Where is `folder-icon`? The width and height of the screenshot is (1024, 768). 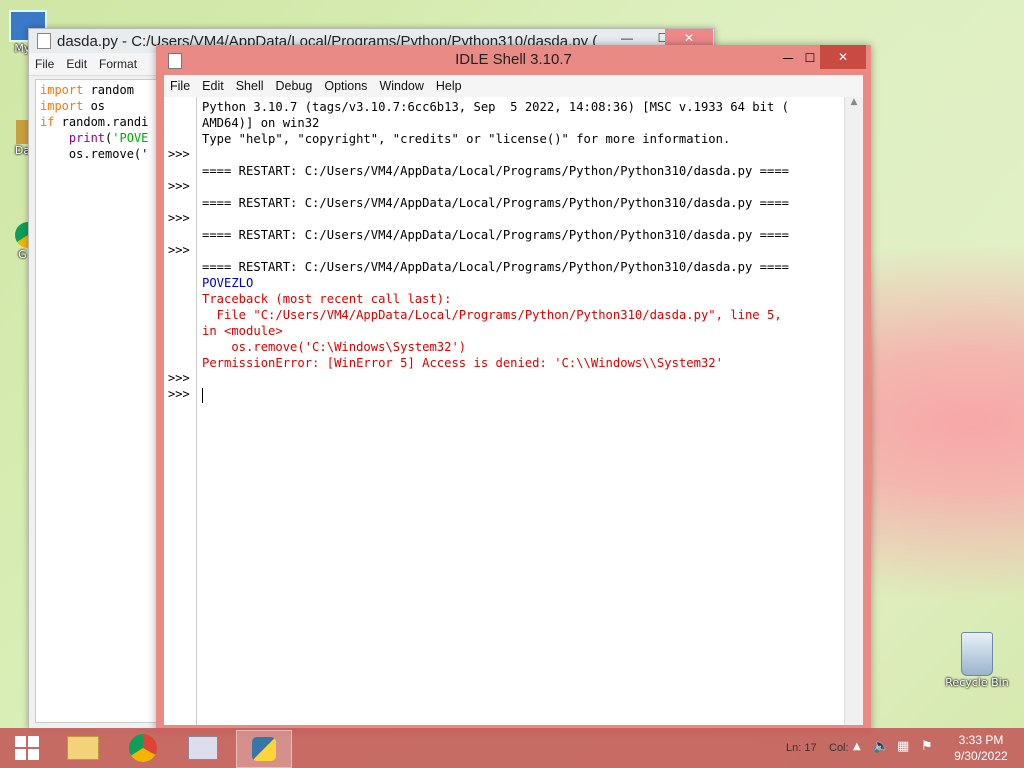 folder-icon is located at coordinates (83, 748).